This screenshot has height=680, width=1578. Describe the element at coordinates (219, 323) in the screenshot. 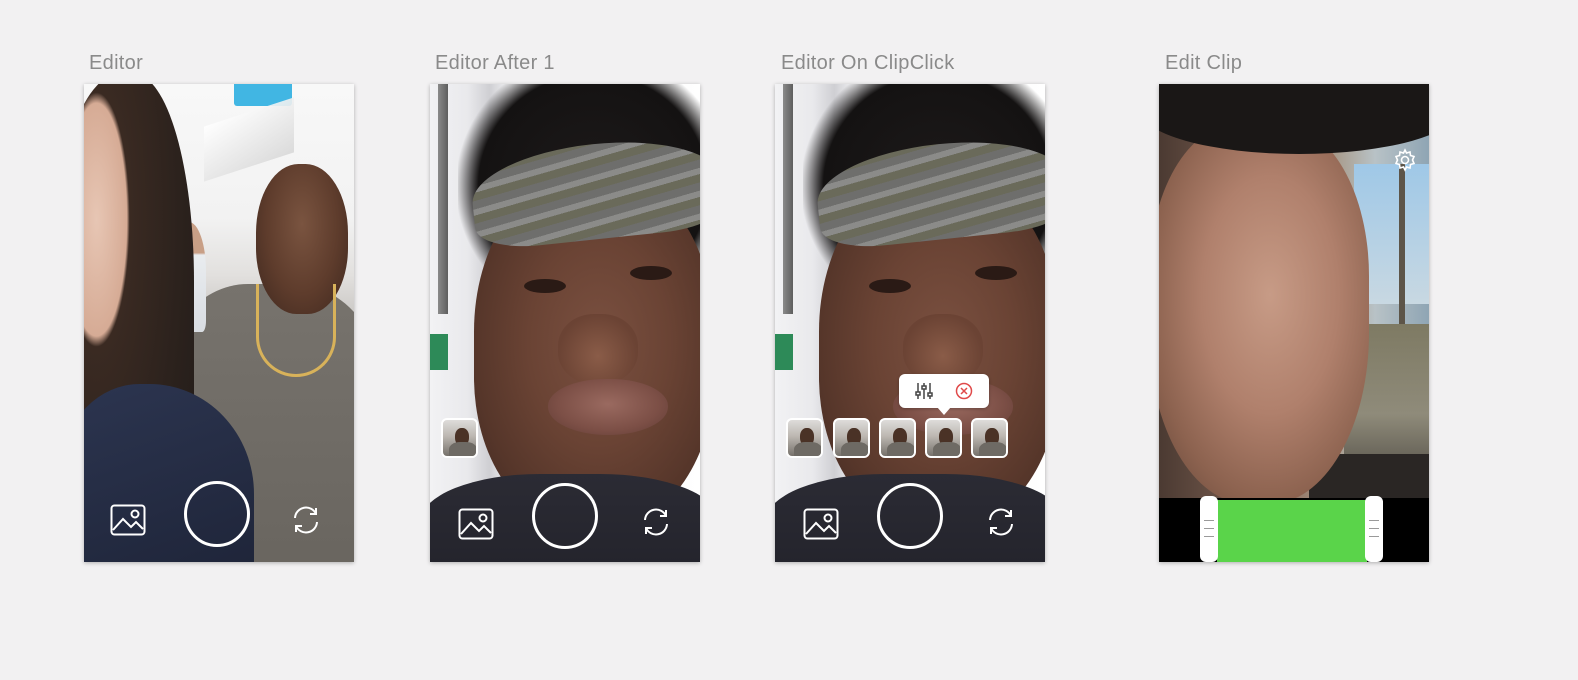

I see `editor-screen` at that location.